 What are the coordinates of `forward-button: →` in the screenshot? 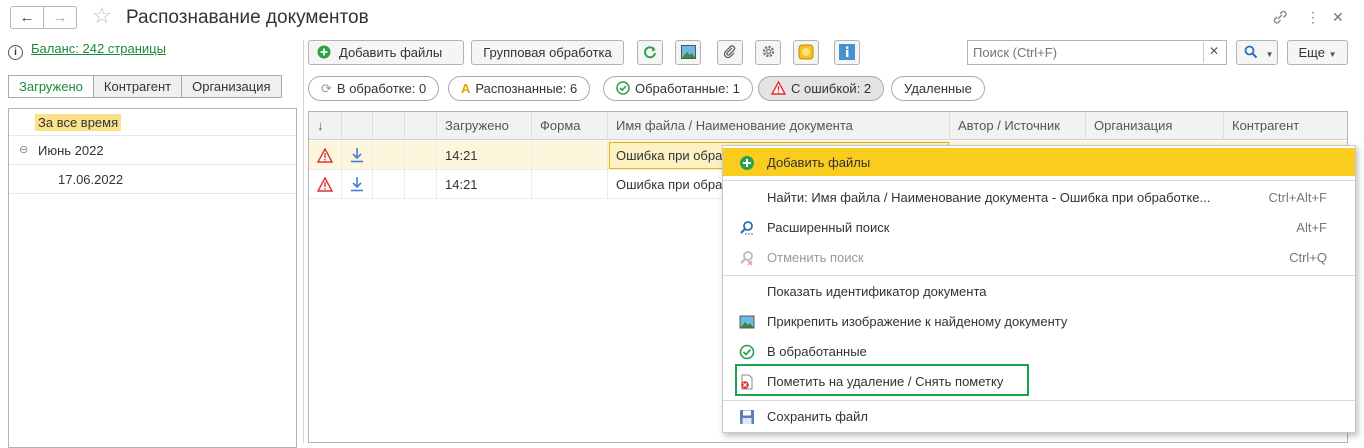 It's located at (60, 17).